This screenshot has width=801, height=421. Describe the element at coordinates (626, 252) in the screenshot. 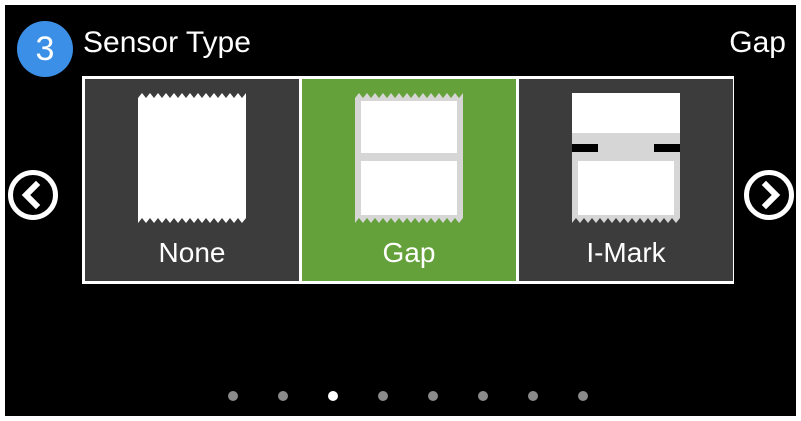

I see `option-label: I-Mark` at that location.